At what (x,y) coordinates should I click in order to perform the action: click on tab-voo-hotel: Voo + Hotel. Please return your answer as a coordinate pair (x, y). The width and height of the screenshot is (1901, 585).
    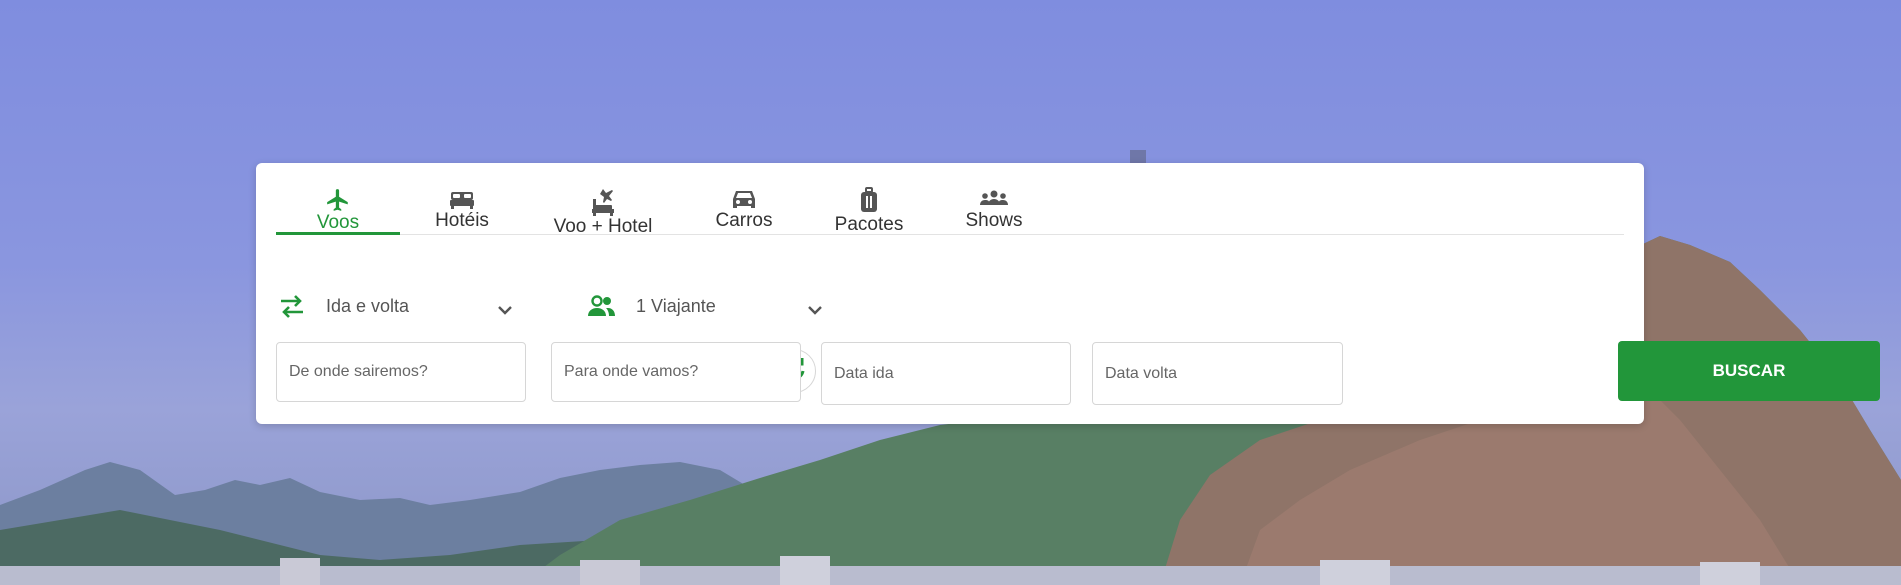
    Looking at the image, I should click on (603, 212).